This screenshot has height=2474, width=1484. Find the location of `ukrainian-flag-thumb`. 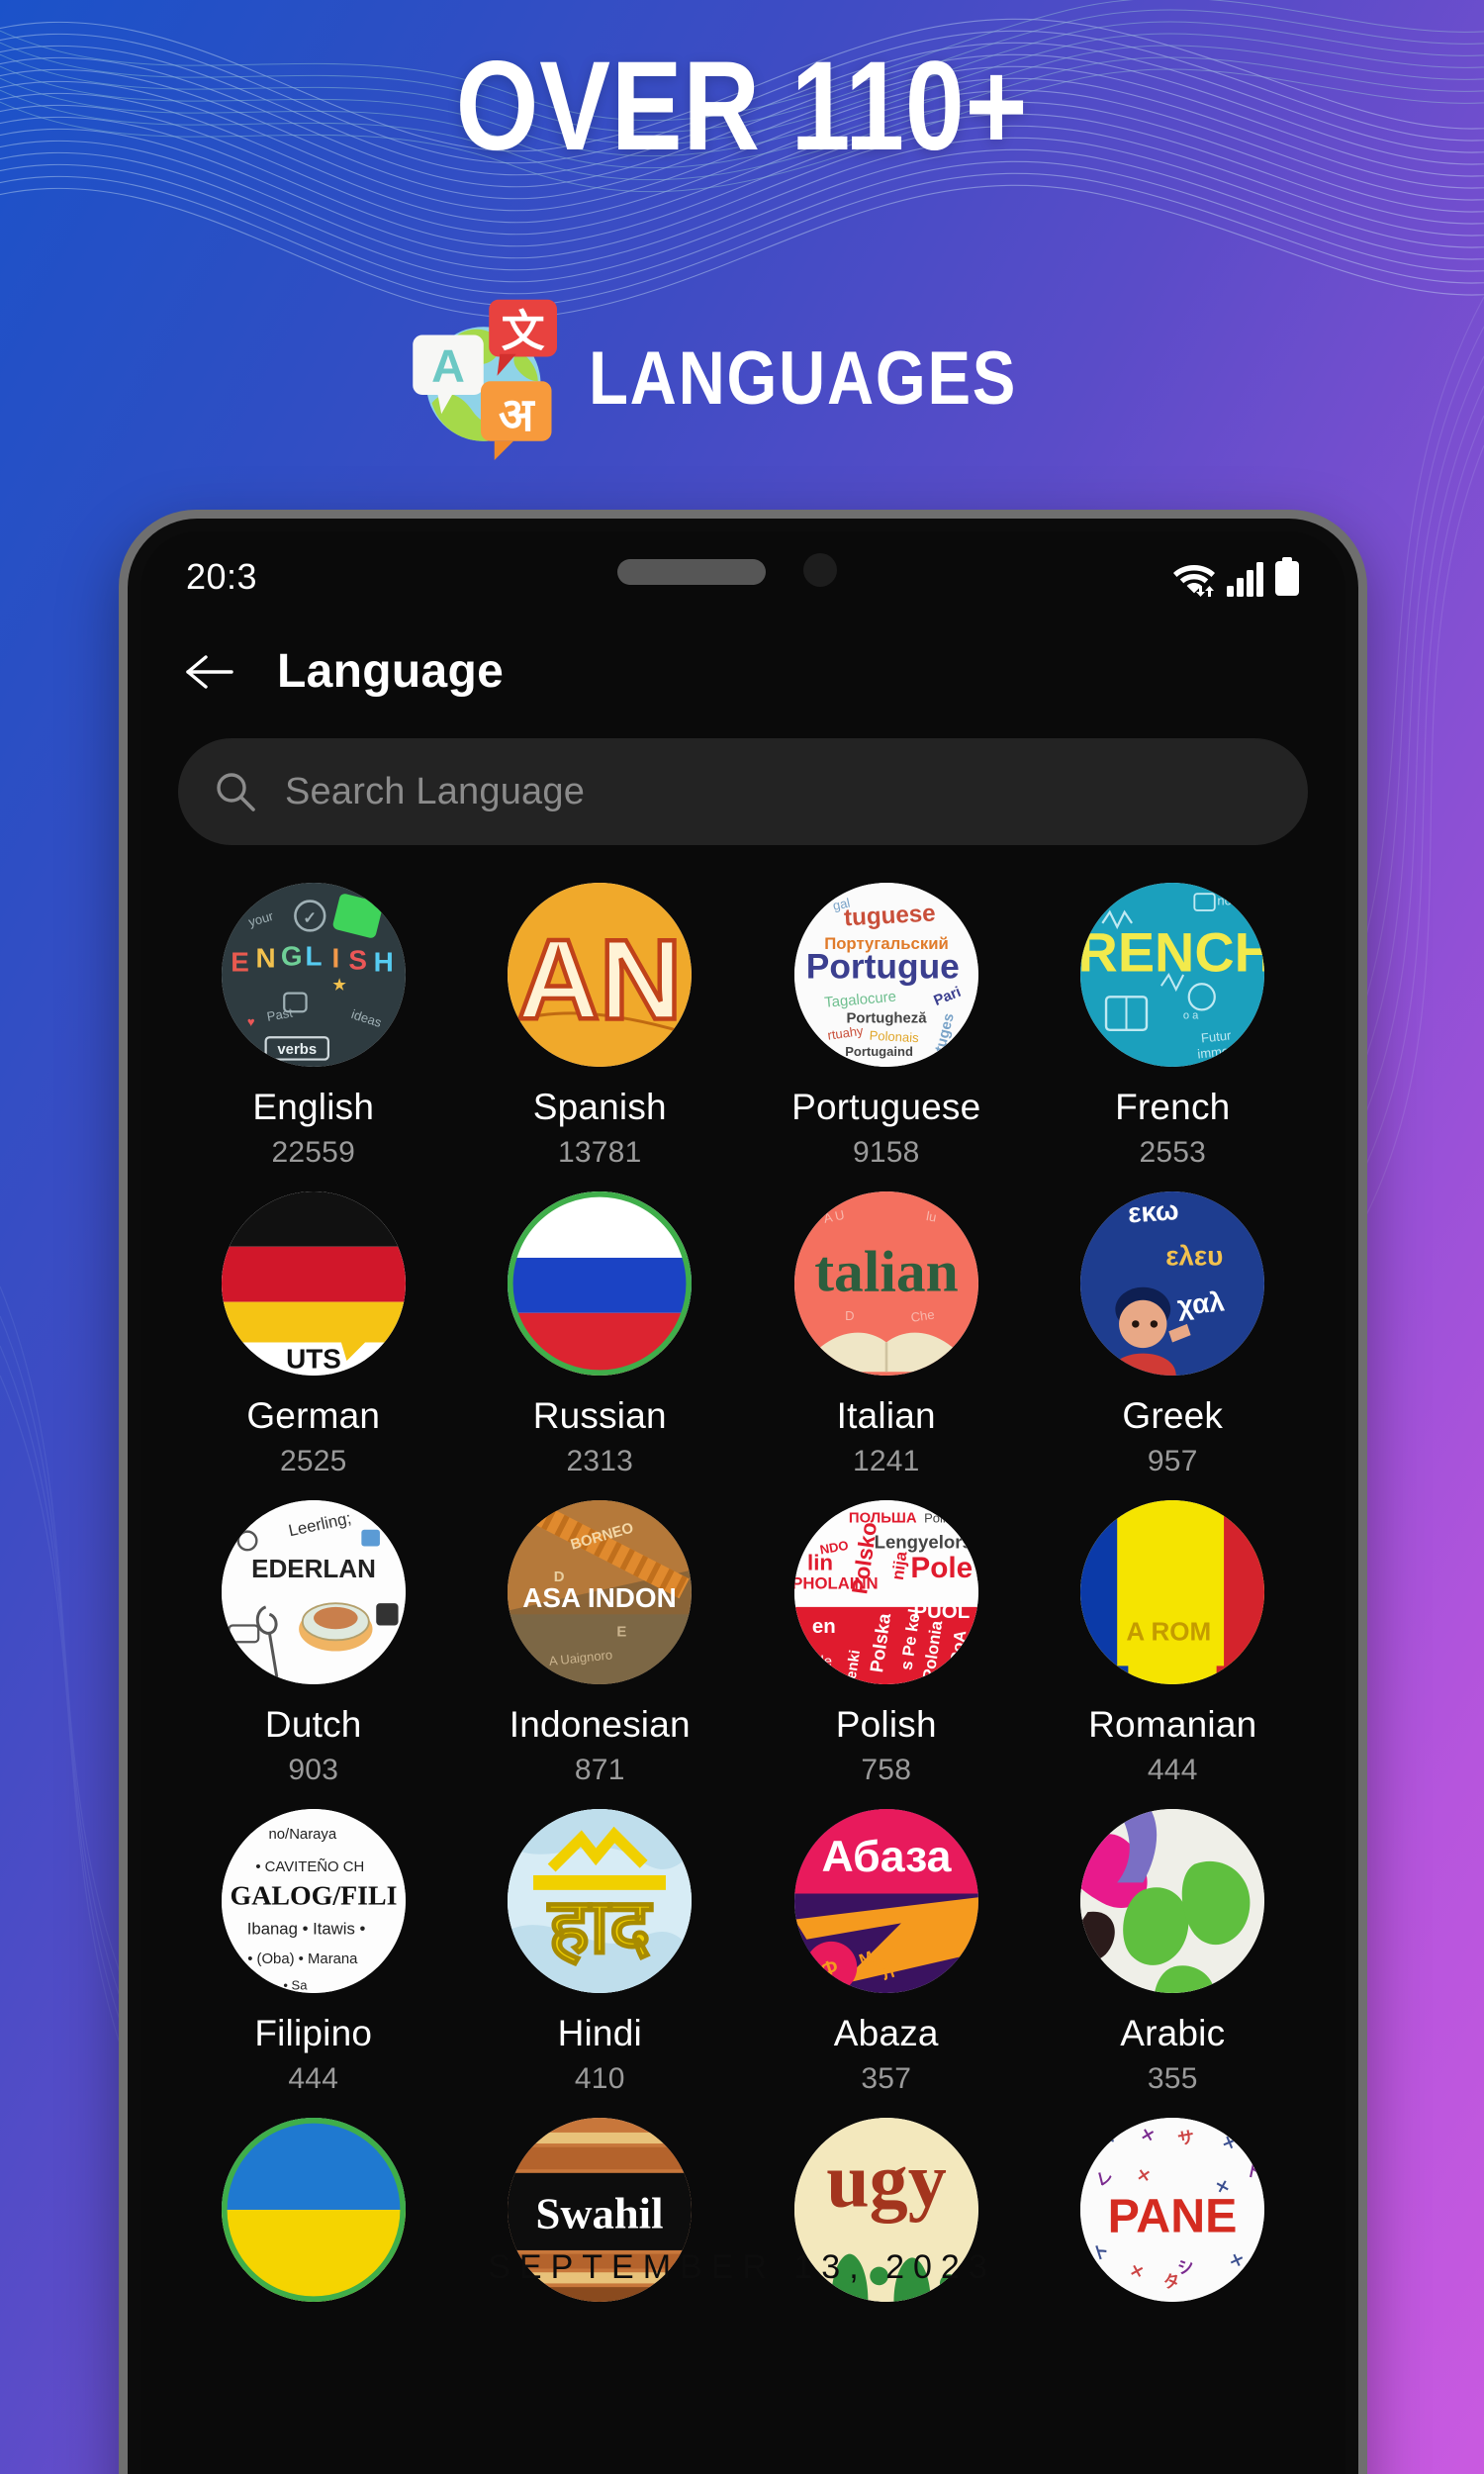

ukrainian-flag-thumb is located at coordinates (313, 2210).